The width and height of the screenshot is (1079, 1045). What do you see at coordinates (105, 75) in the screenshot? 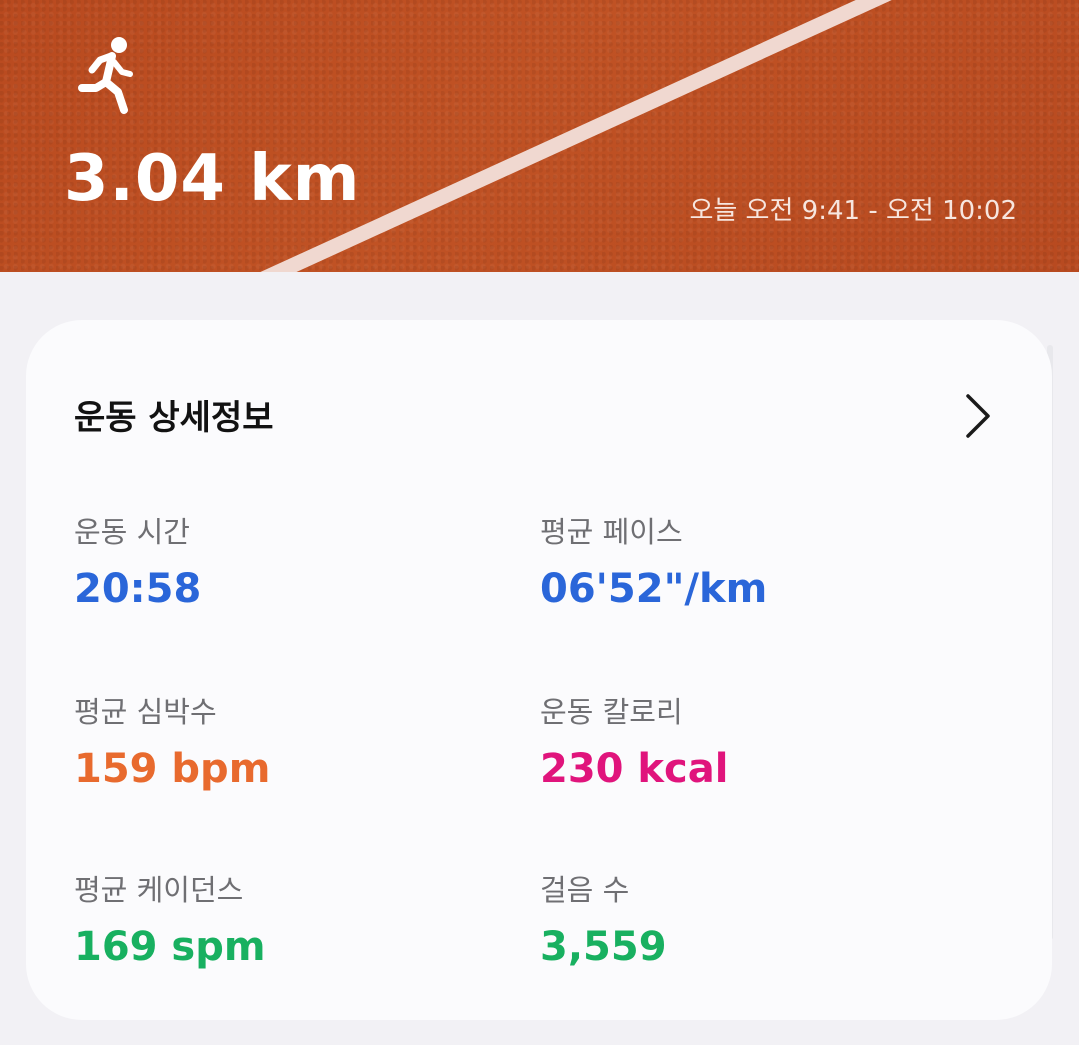
I see `running-person-icon` at bounding box center [105, 75].